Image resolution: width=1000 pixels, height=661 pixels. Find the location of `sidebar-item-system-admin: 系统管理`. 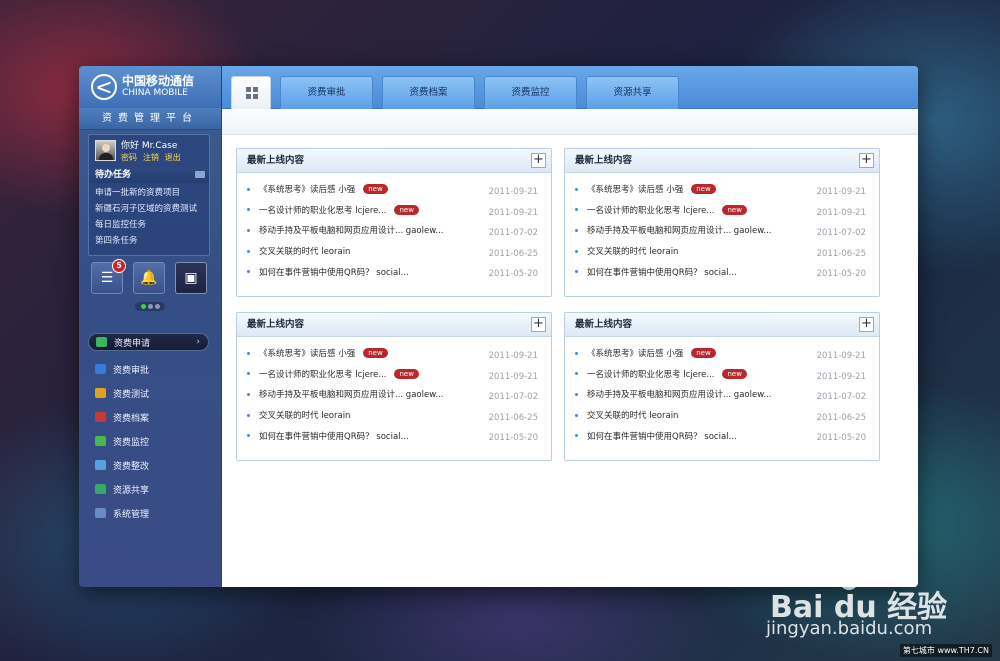

sidebar-item-system-admin: 系统管理 is located at coordinates (150, 513).